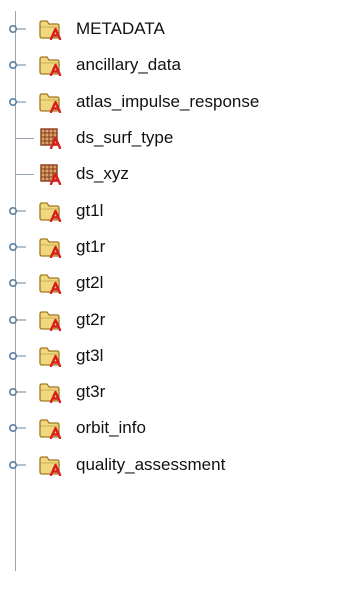 This screenshot has width=357, height=597. I want to click on tree-node-metadata: METADATA, so click(178, 29).